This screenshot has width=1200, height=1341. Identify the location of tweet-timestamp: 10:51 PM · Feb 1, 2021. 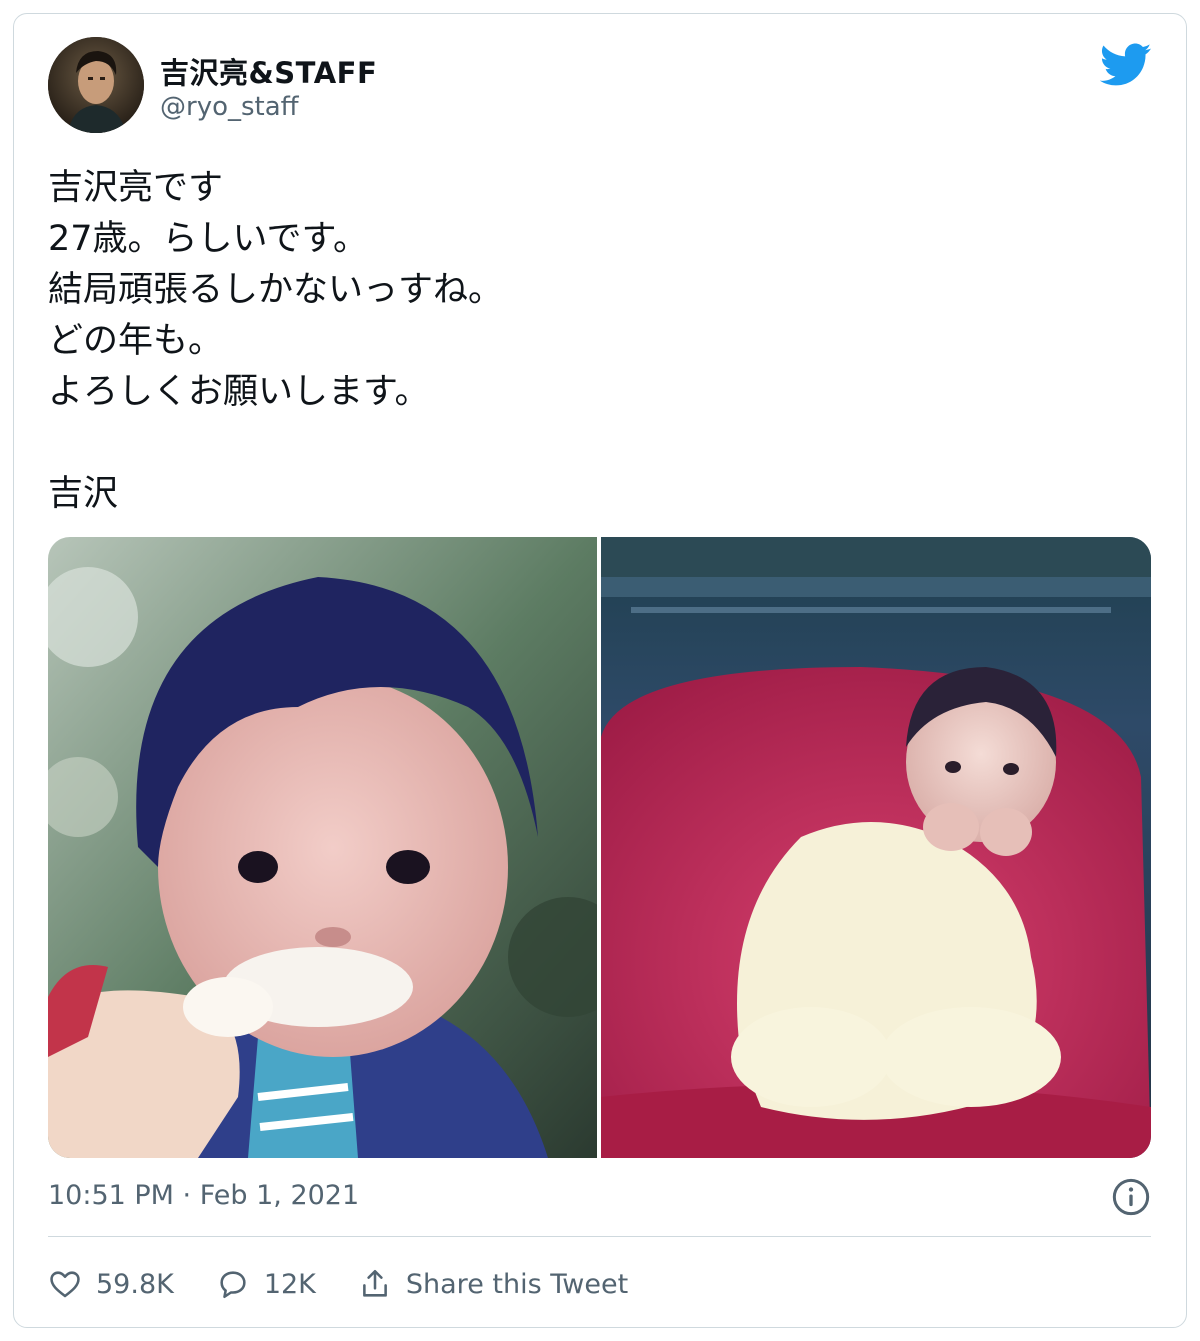
(203, 1195).